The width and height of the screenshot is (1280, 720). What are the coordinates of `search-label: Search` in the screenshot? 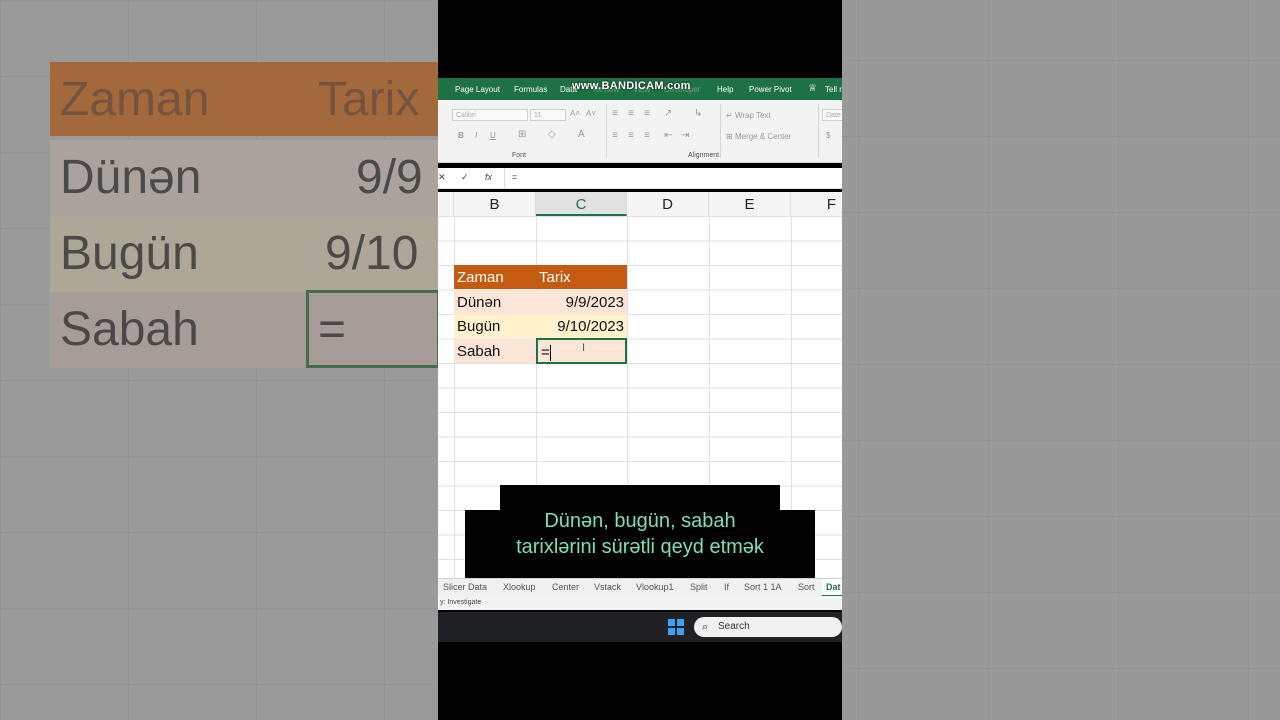 It's located at (734, 626).